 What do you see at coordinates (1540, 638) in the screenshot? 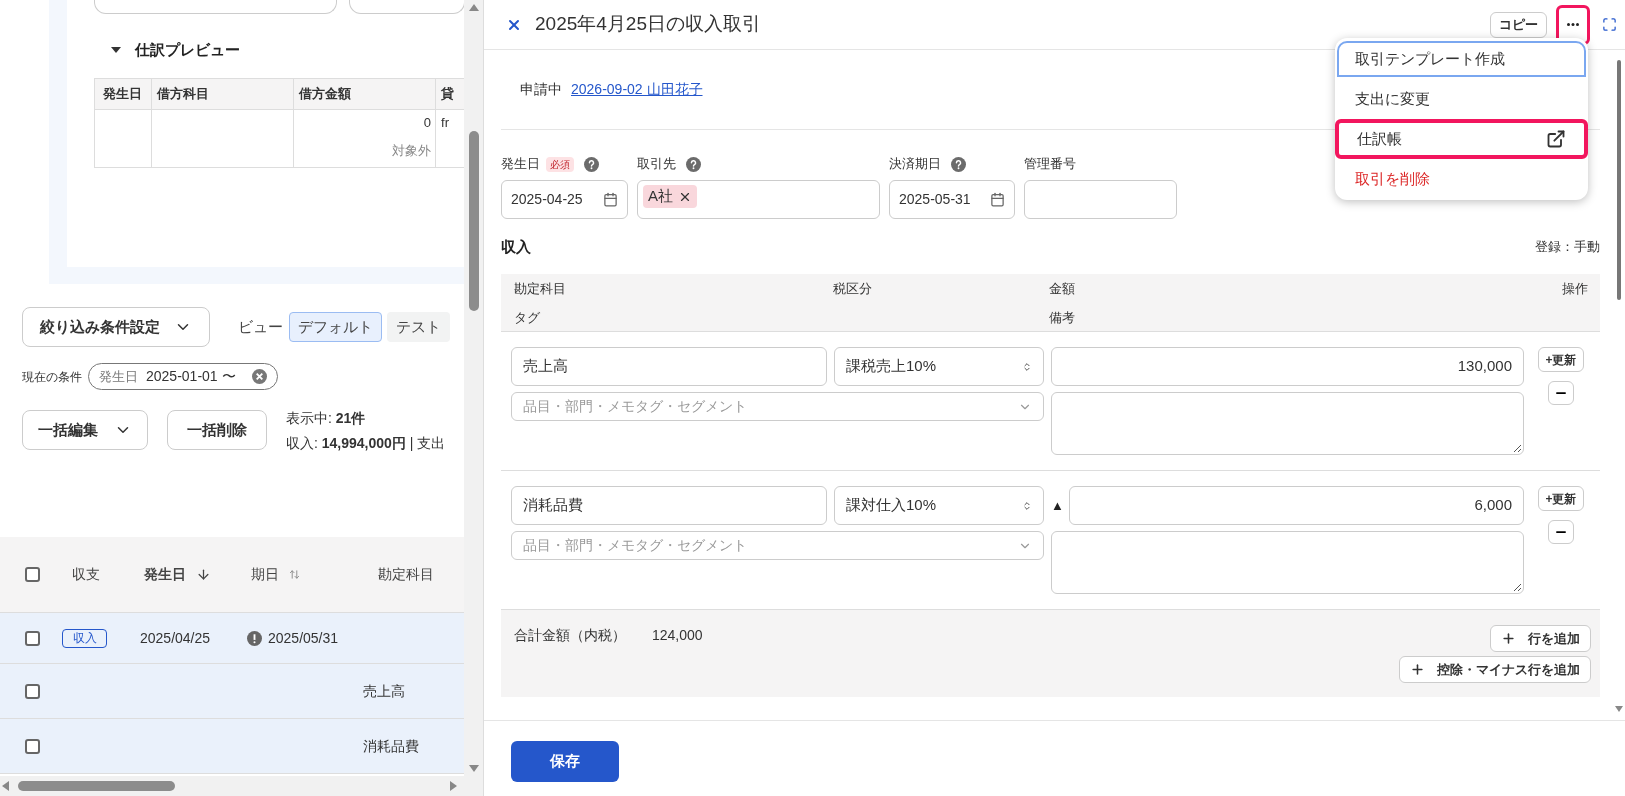
I see `add-row-button: 行を追加` at bounding box center [1540, 638].